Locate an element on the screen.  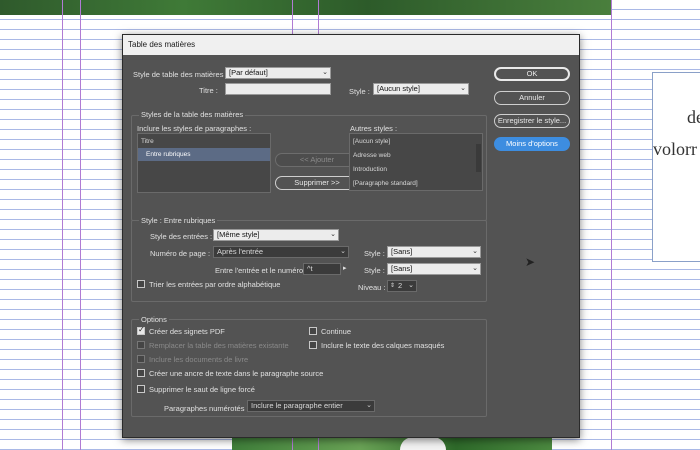
entry-style-legend: Style : Entre rubriques is located at coordinates (178, 220).